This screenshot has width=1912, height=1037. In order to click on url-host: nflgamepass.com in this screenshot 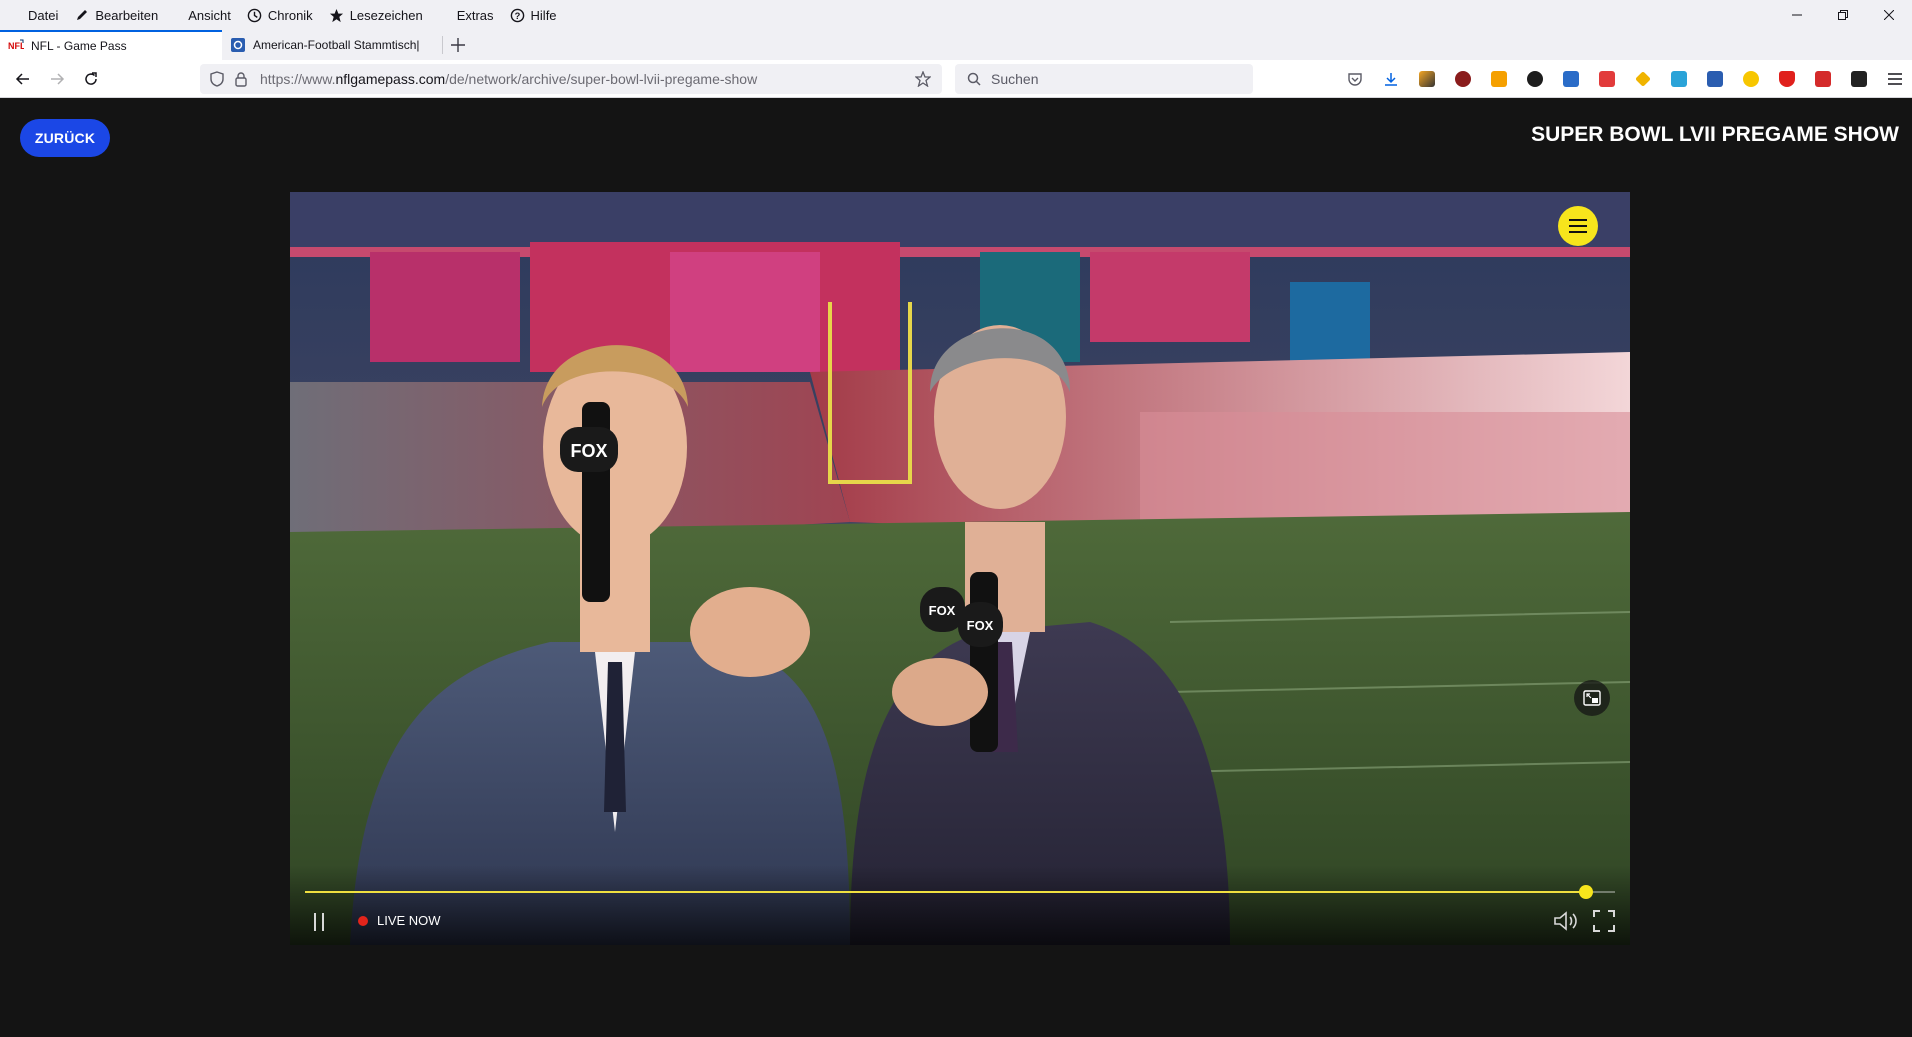, I will do `click(390, 79)`.